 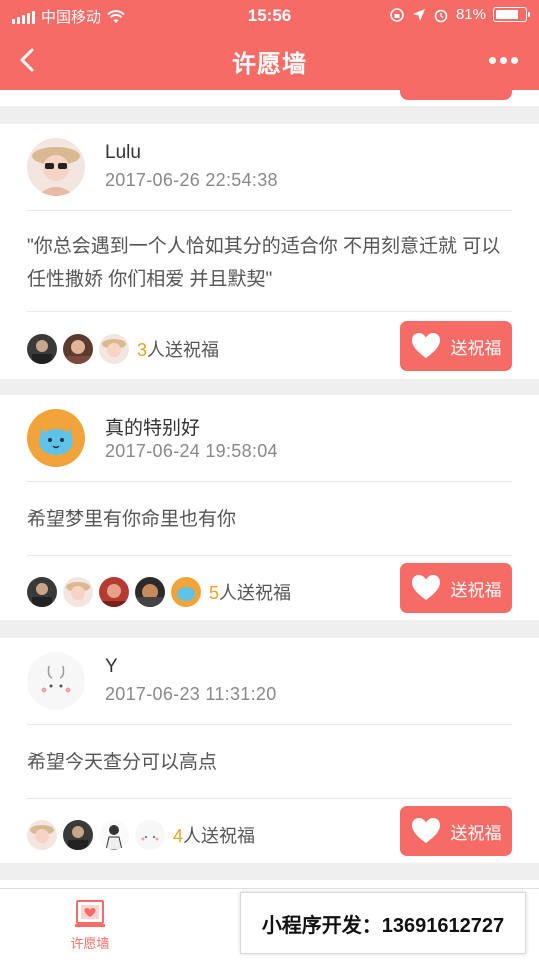 I want to click on wish-message: 希望今天查分可以高点, so click(x=122, y=762).